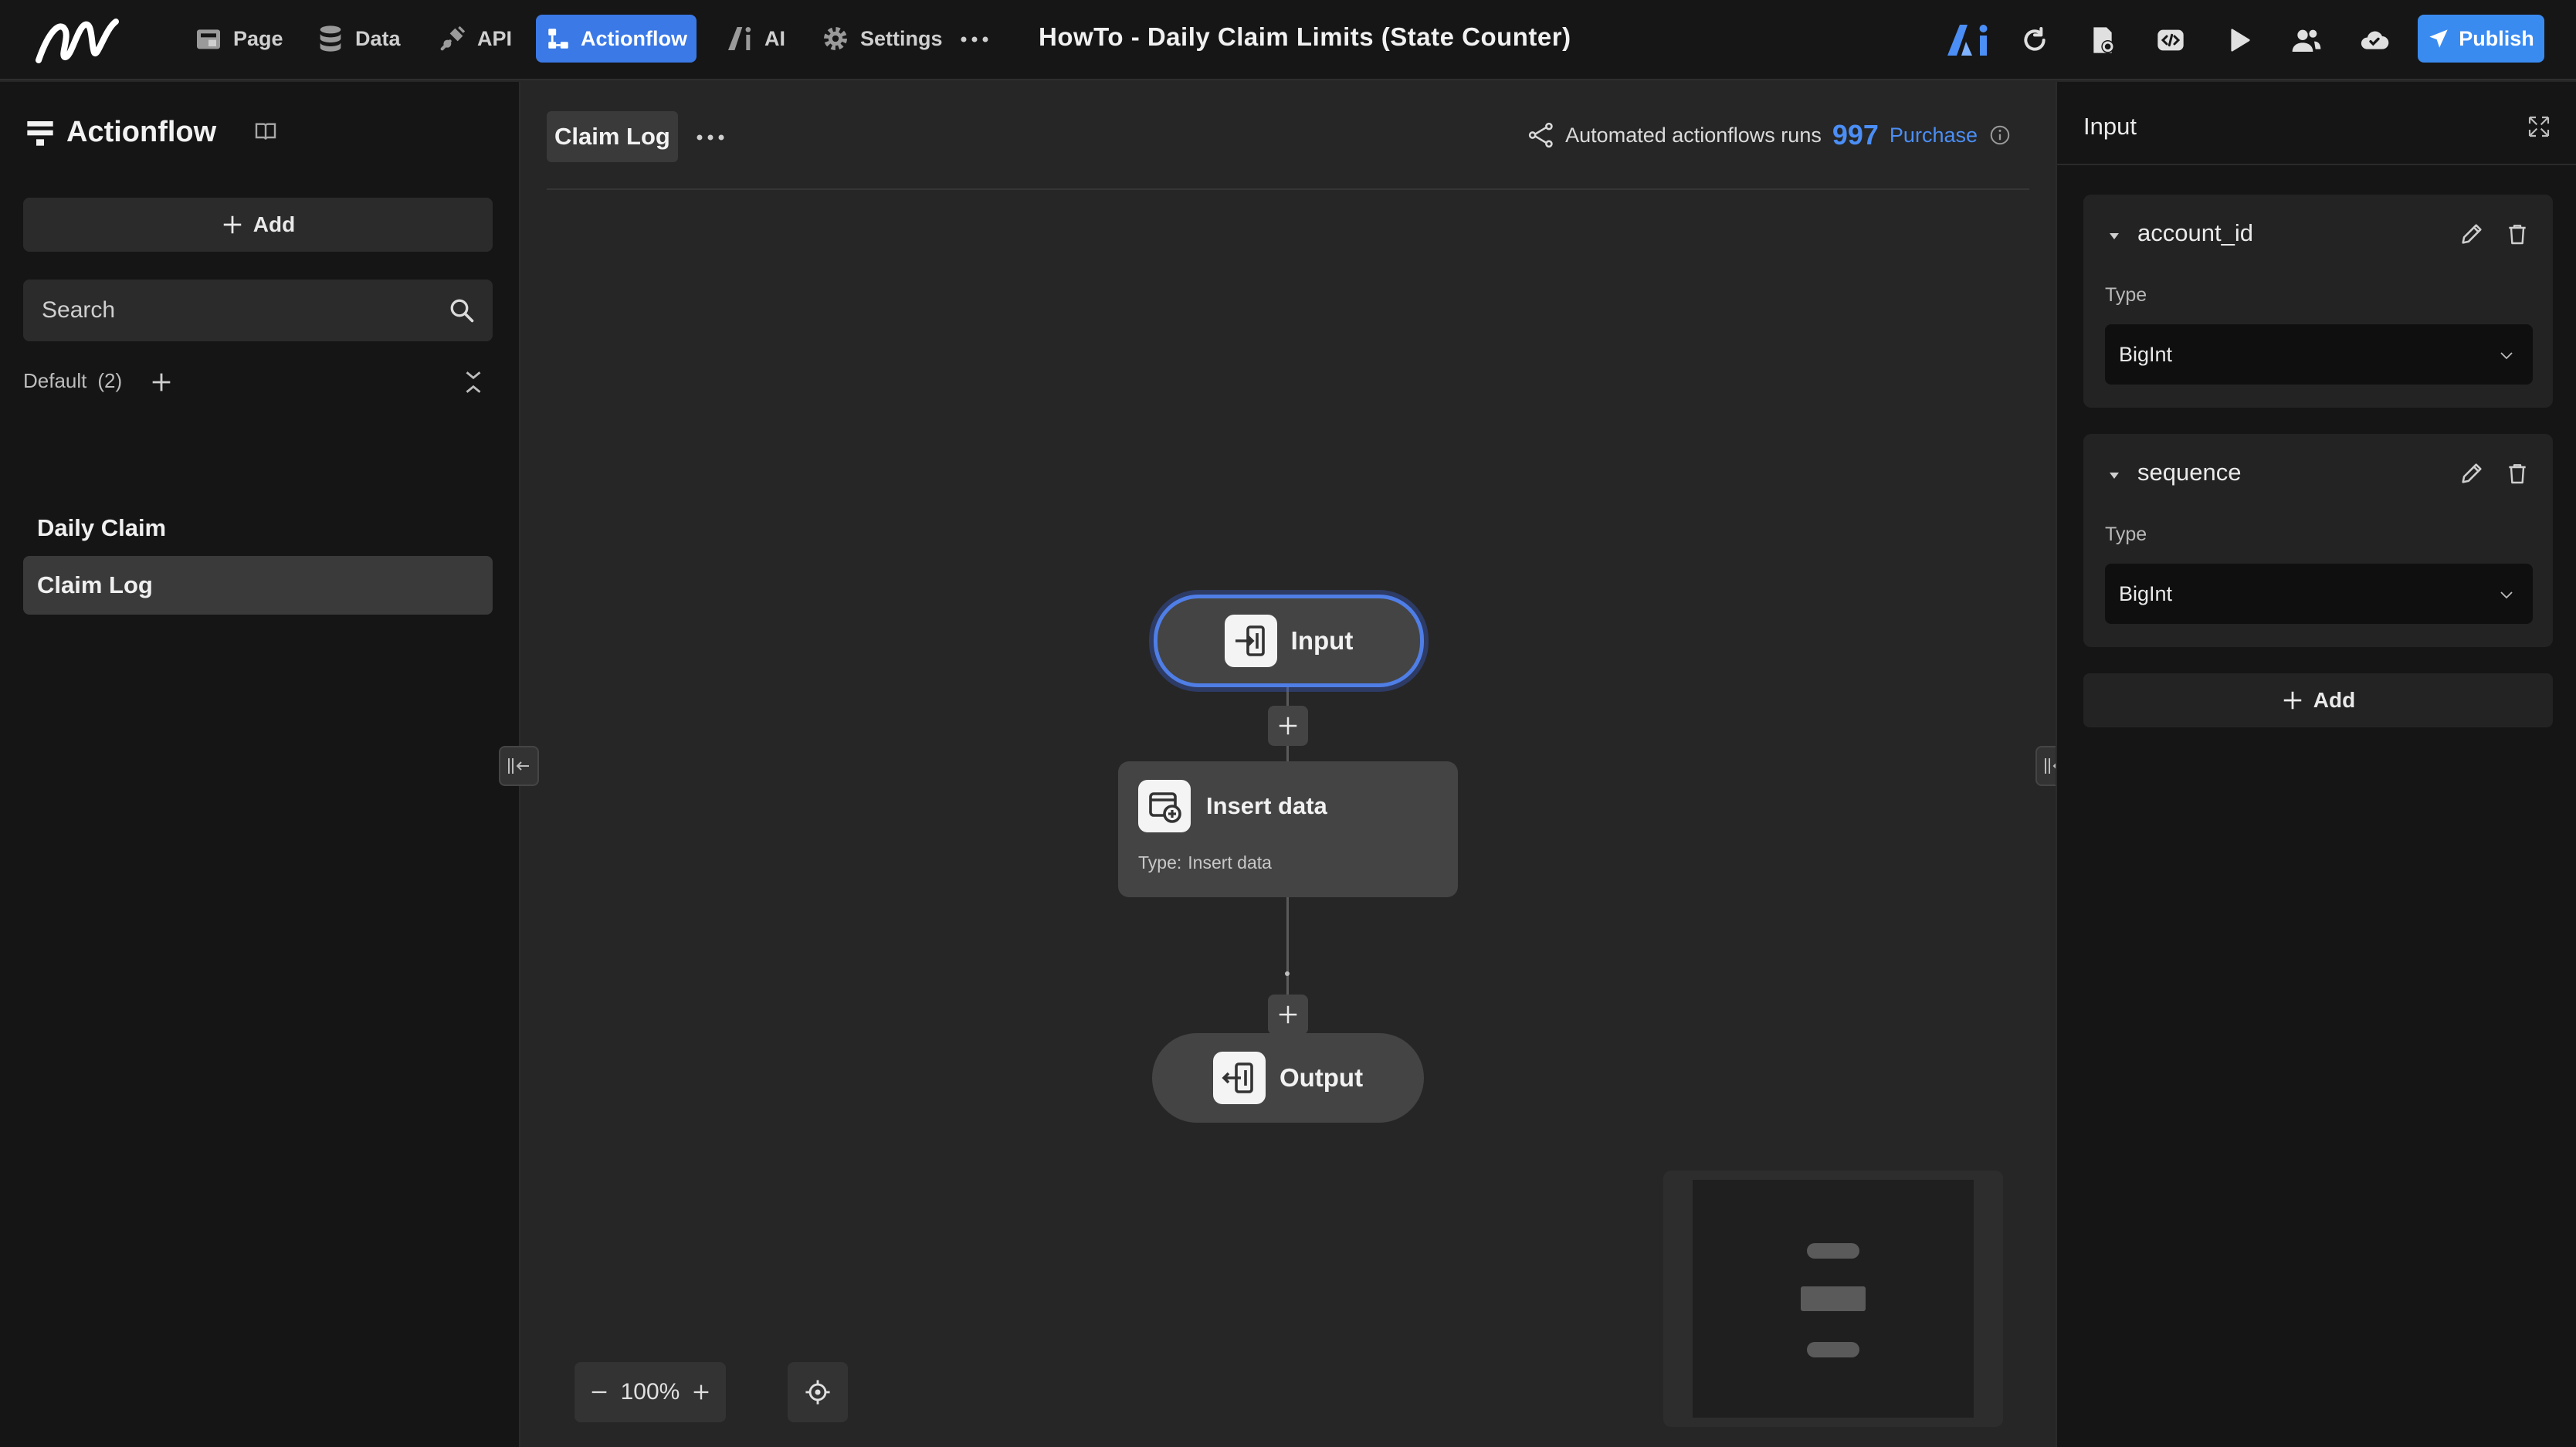 Image resolution: width=2576 pixels, height=1447 pixels. What do you see at coordinates (2318, 301) in the screenshot?
I see `field-card-account-id: account_id Type BigInt` at bounding box center [2318, 301].